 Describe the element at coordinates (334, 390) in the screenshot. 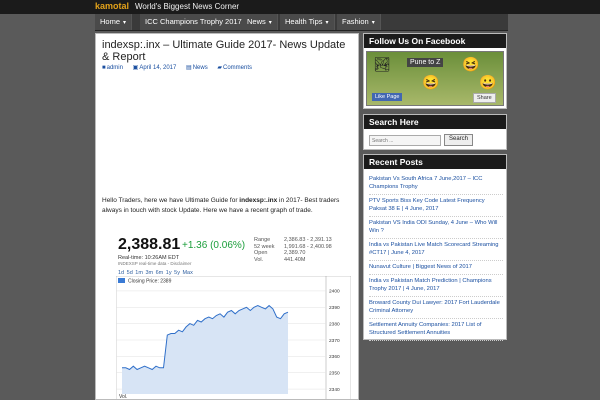

I see `y-tick-label: 2340` at that location.